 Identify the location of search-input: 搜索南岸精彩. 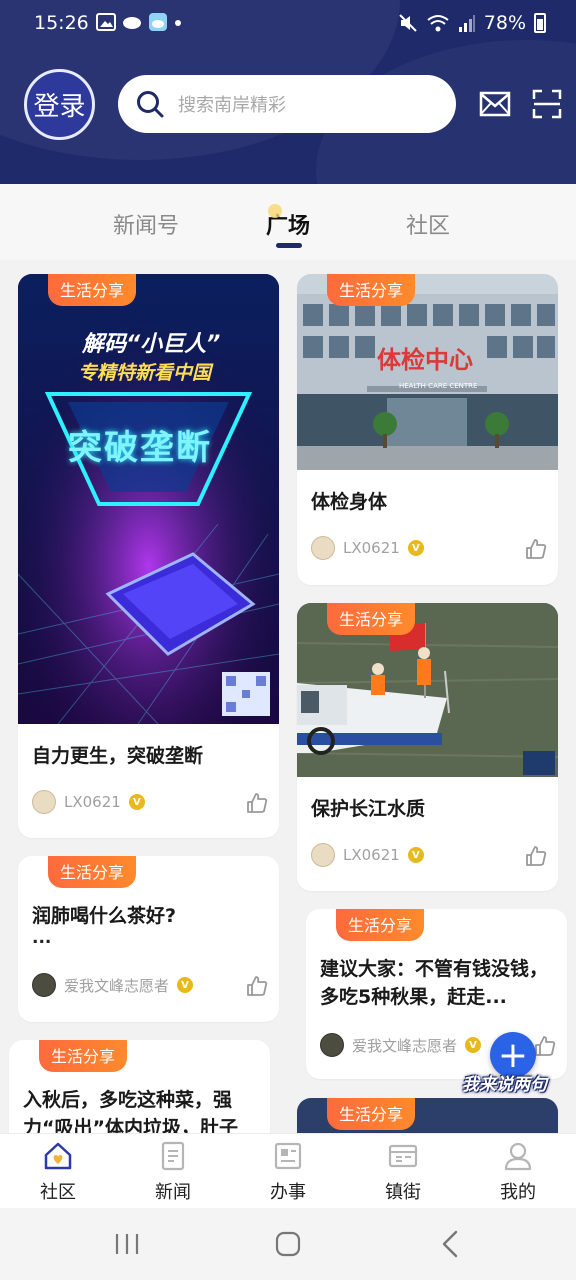
(287, 104).